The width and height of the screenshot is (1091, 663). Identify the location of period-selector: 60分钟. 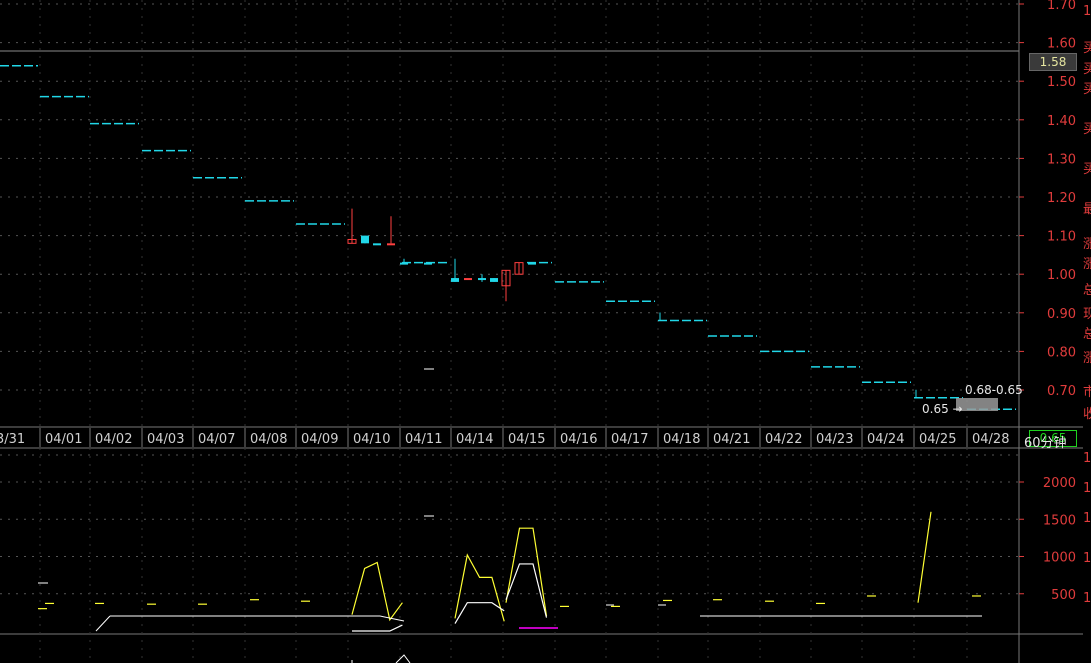
(1045, 441).